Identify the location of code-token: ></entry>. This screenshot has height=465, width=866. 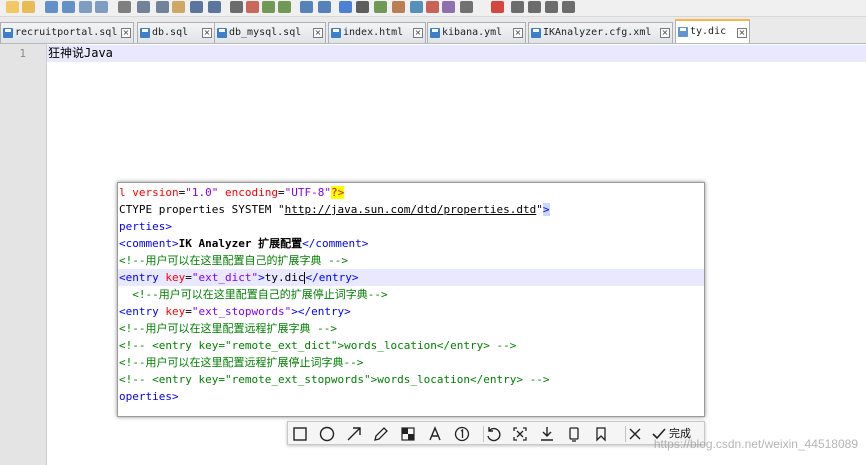
(321, 311).